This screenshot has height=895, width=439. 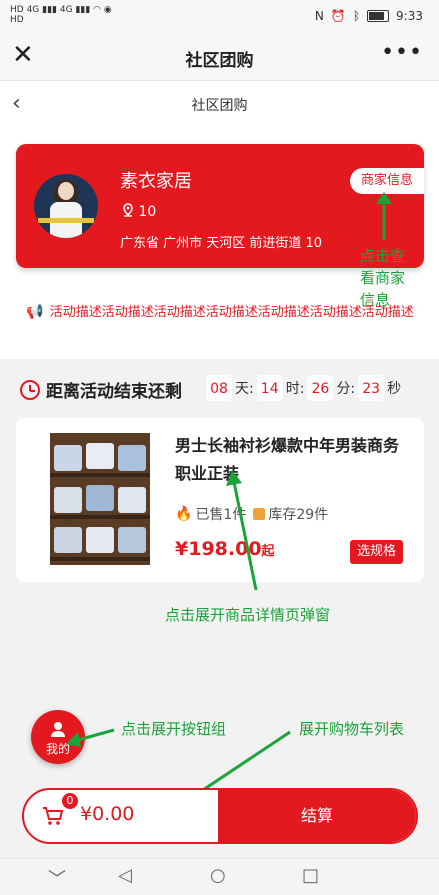 I want to click on system-nav-bar: ﹀ ◁ ○ □, so click(x=219, y=876).